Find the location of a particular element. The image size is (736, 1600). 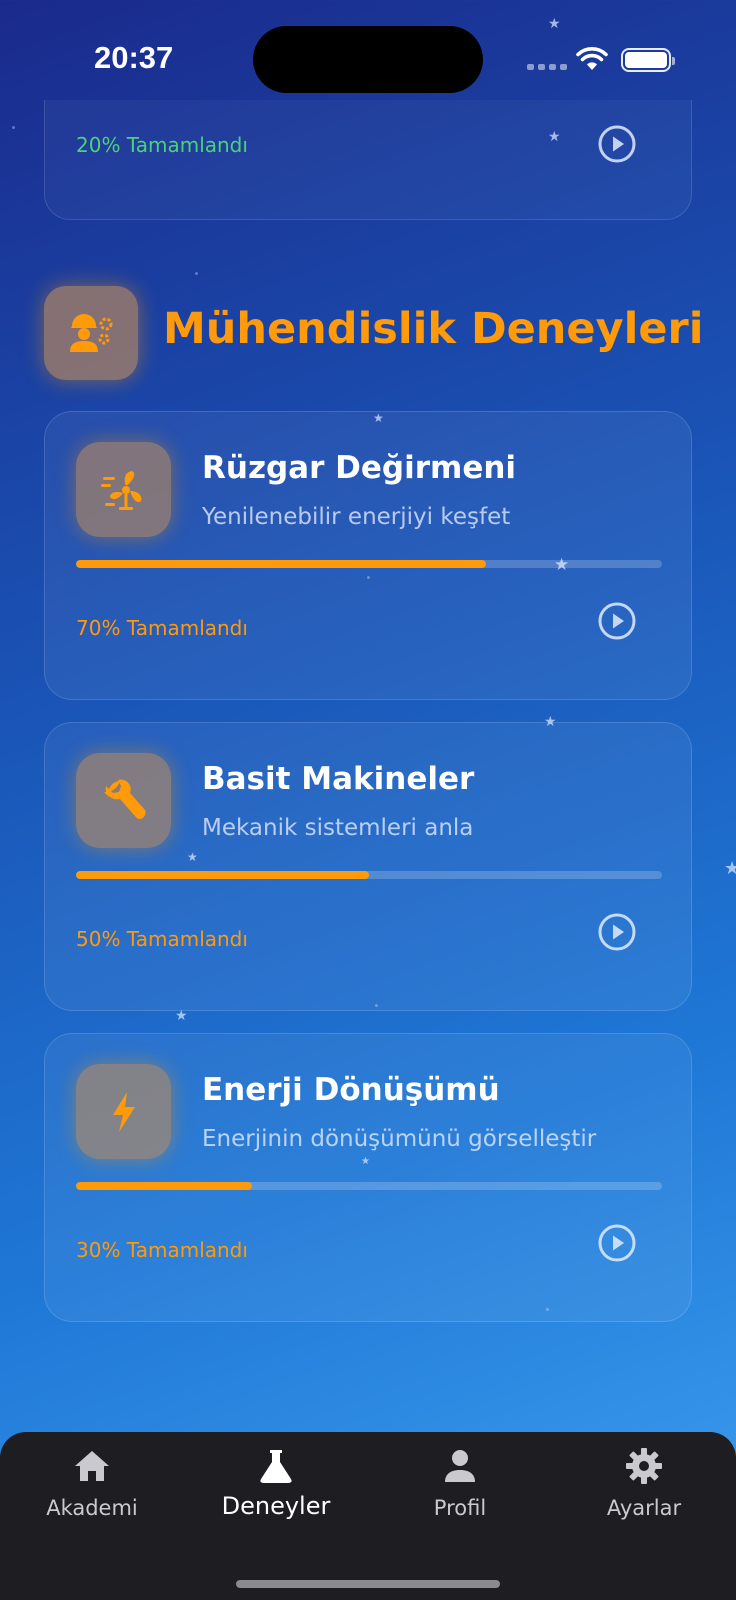

section-title: Mühendislik Deneyleri is located at coordinates (433, 329).